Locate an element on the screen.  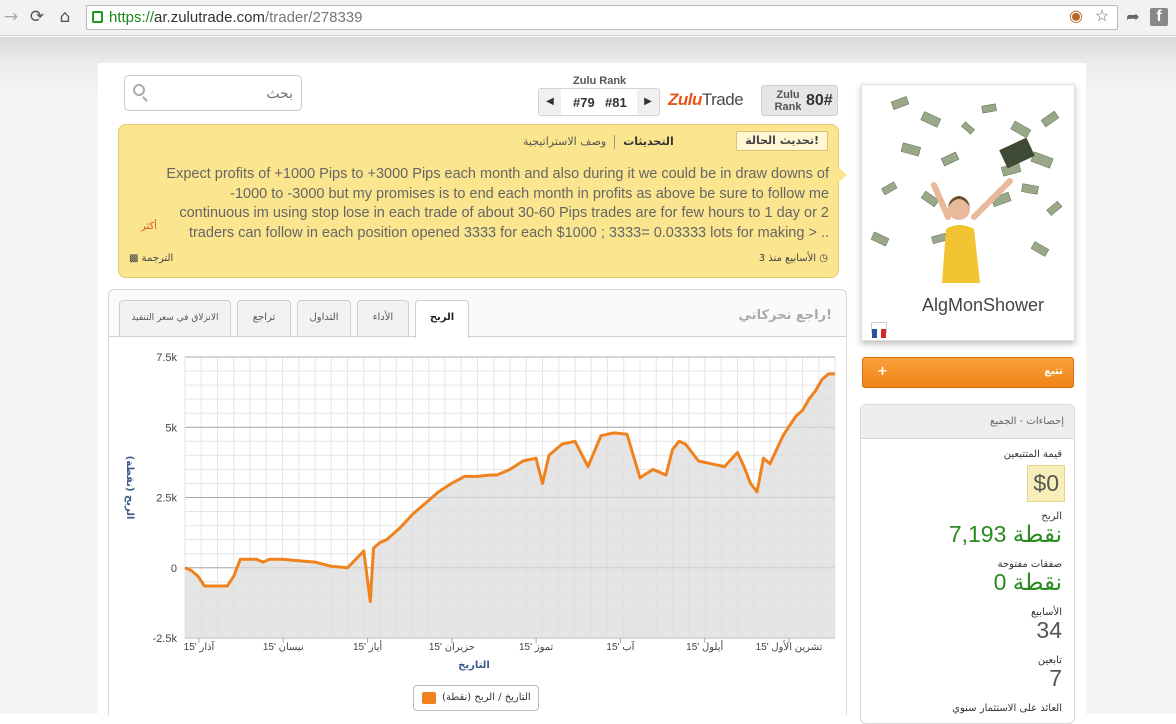
nav-separator is located at coordinates (615, 142).